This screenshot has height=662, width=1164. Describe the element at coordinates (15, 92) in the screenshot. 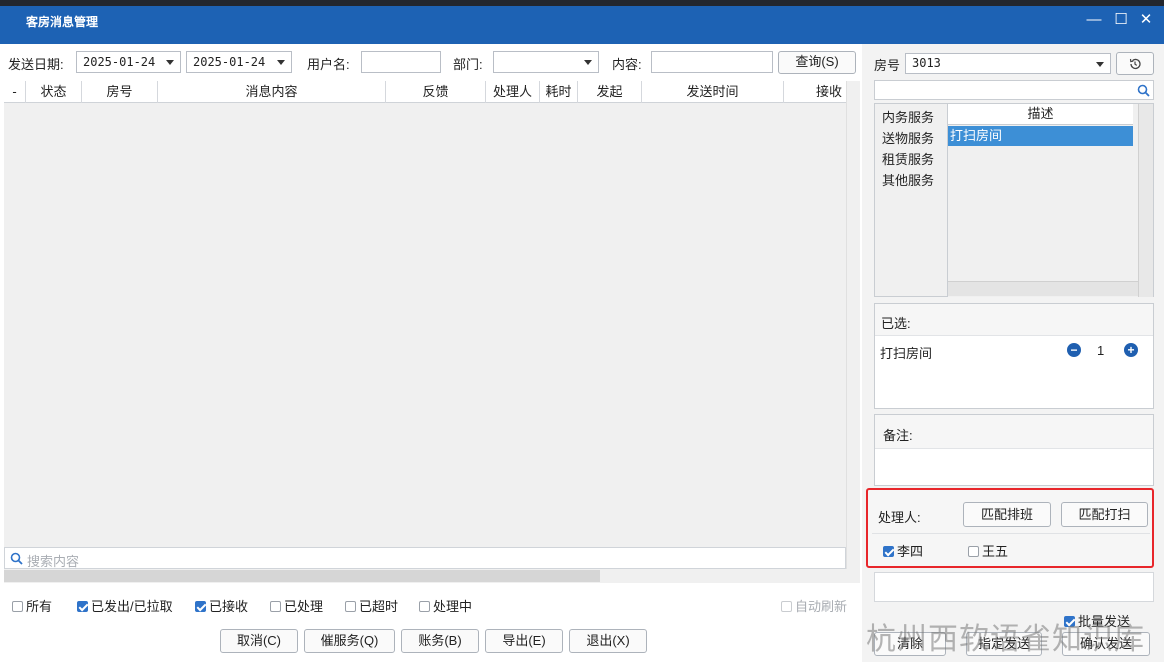

I see `column-header: -` at that location.